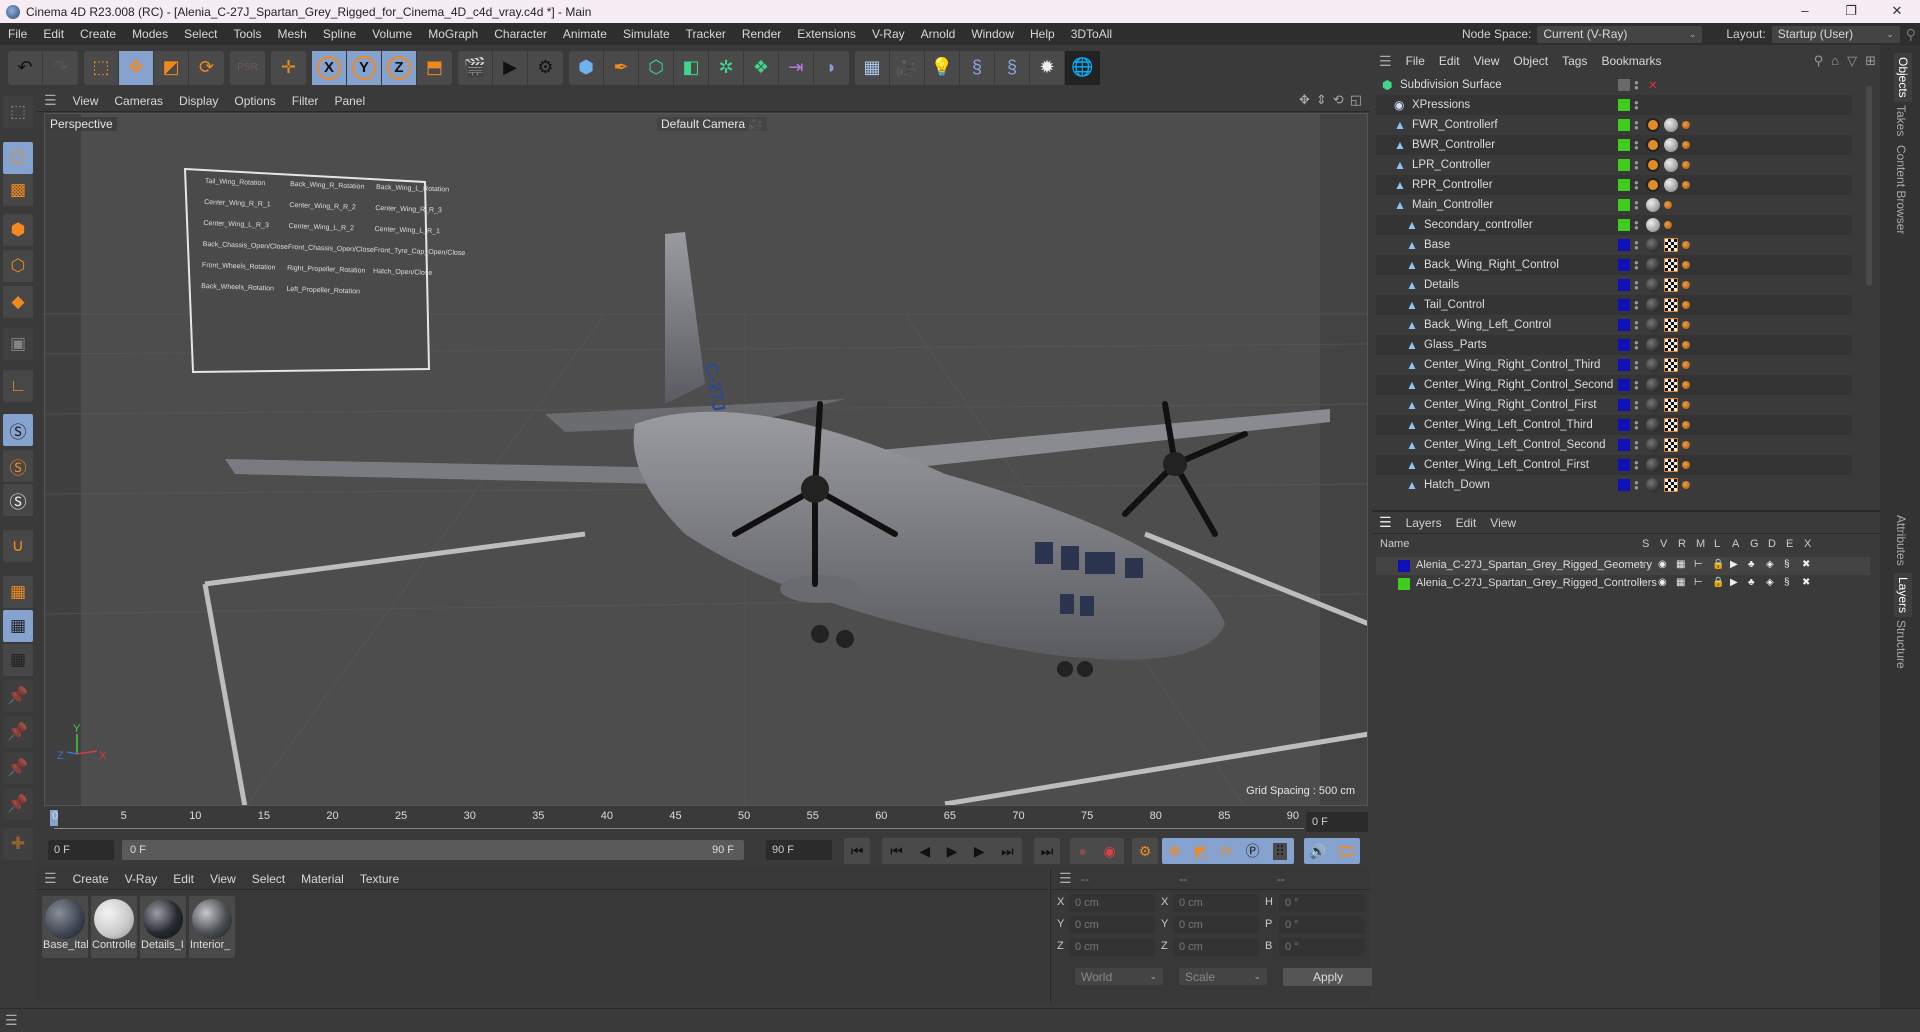  I want to click on menu-extensions: Extensions, so click(826, 34).